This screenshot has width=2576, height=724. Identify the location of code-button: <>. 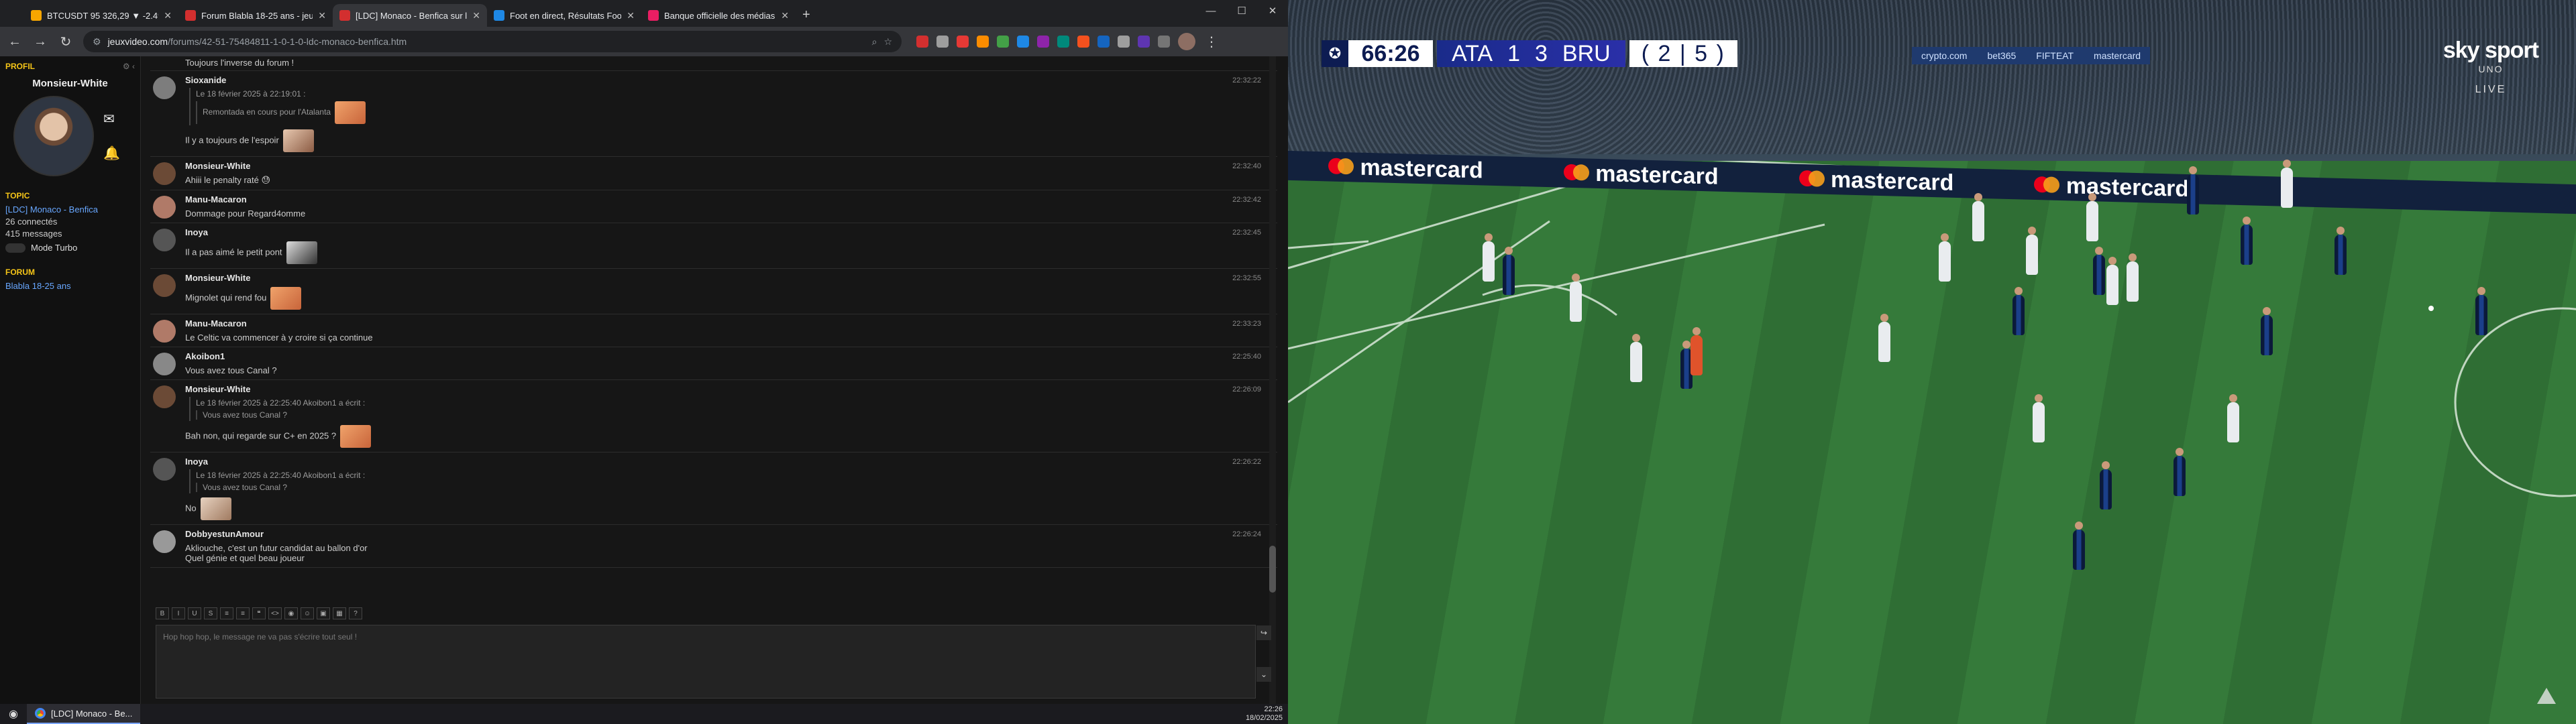
(275, 613).